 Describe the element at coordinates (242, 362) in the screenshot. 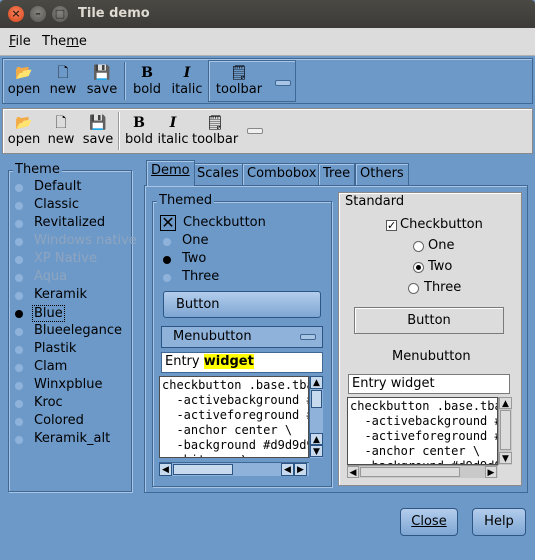

I see `themed-entry: Entry widget` at that location.